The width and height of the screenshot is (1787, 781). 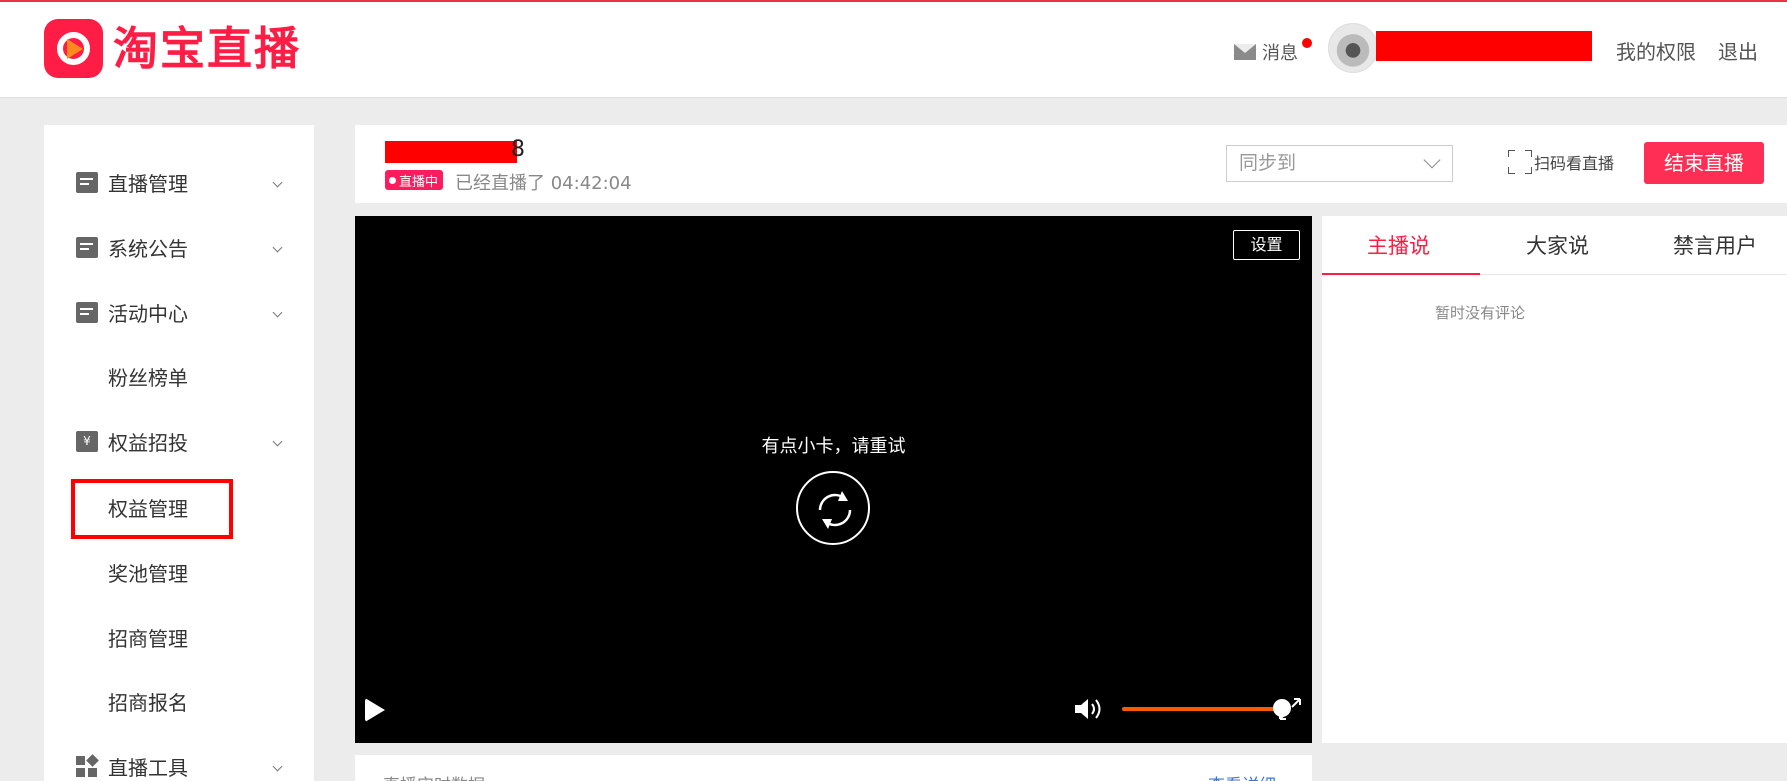 I want to click on volume-slider-track, so click(x=1202, y=709).